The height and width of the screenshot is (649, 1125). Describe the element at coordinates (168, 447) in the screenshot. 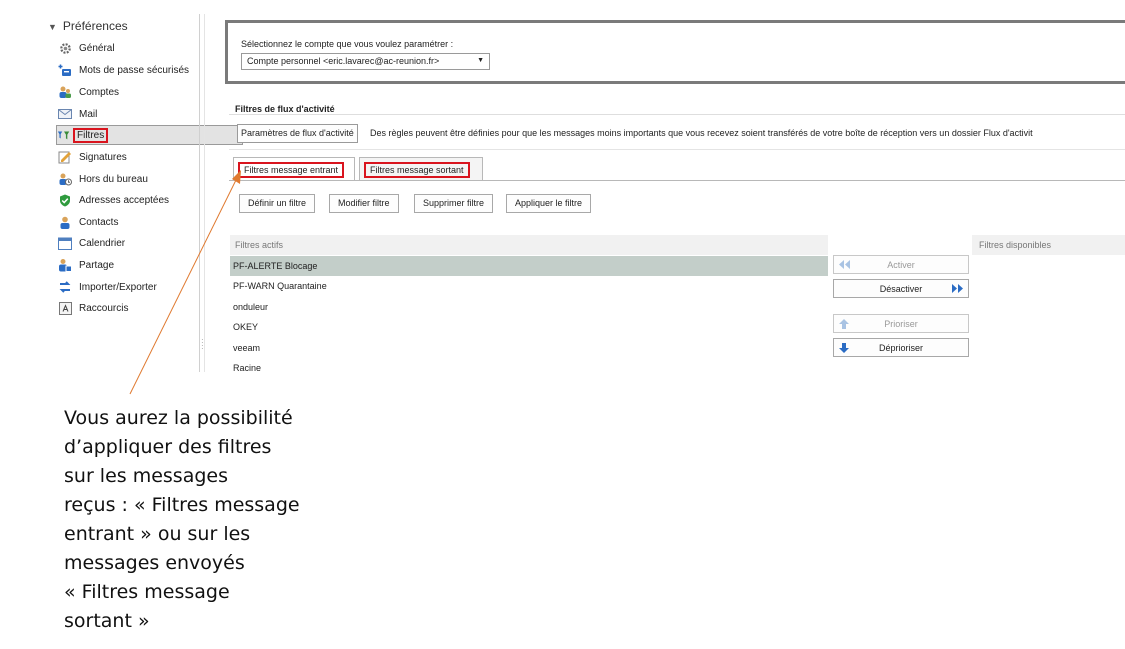

I see `caption-line: d’appliquer des filtres` at that location.